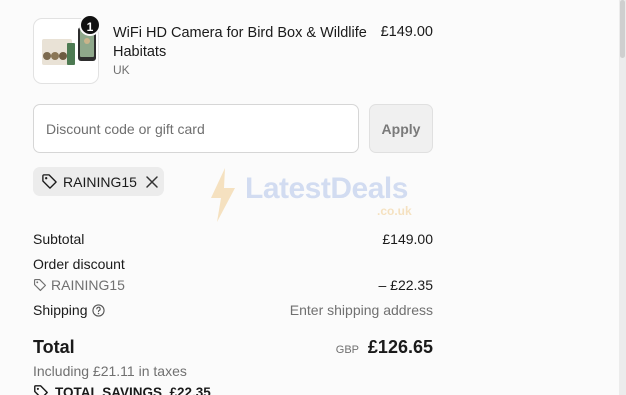 Image resolution: width=626 pixels, height=395 pixels. What do you see at coordinates (121, 70) in the screenshot?
I see `product-variant: UK` at bounding box center [121, 70].